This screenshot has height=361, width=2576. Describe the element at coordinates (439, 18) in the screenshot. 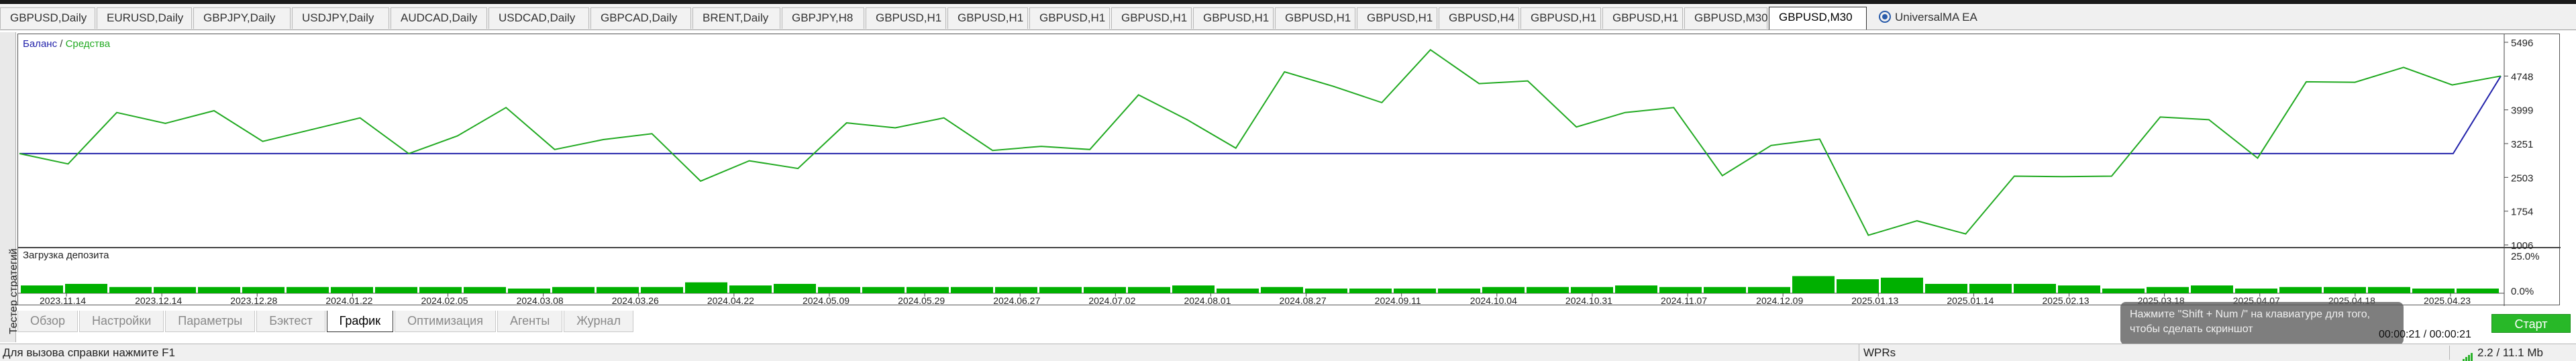

I see `chart-tab: AUDCAD,Daily` at that location.